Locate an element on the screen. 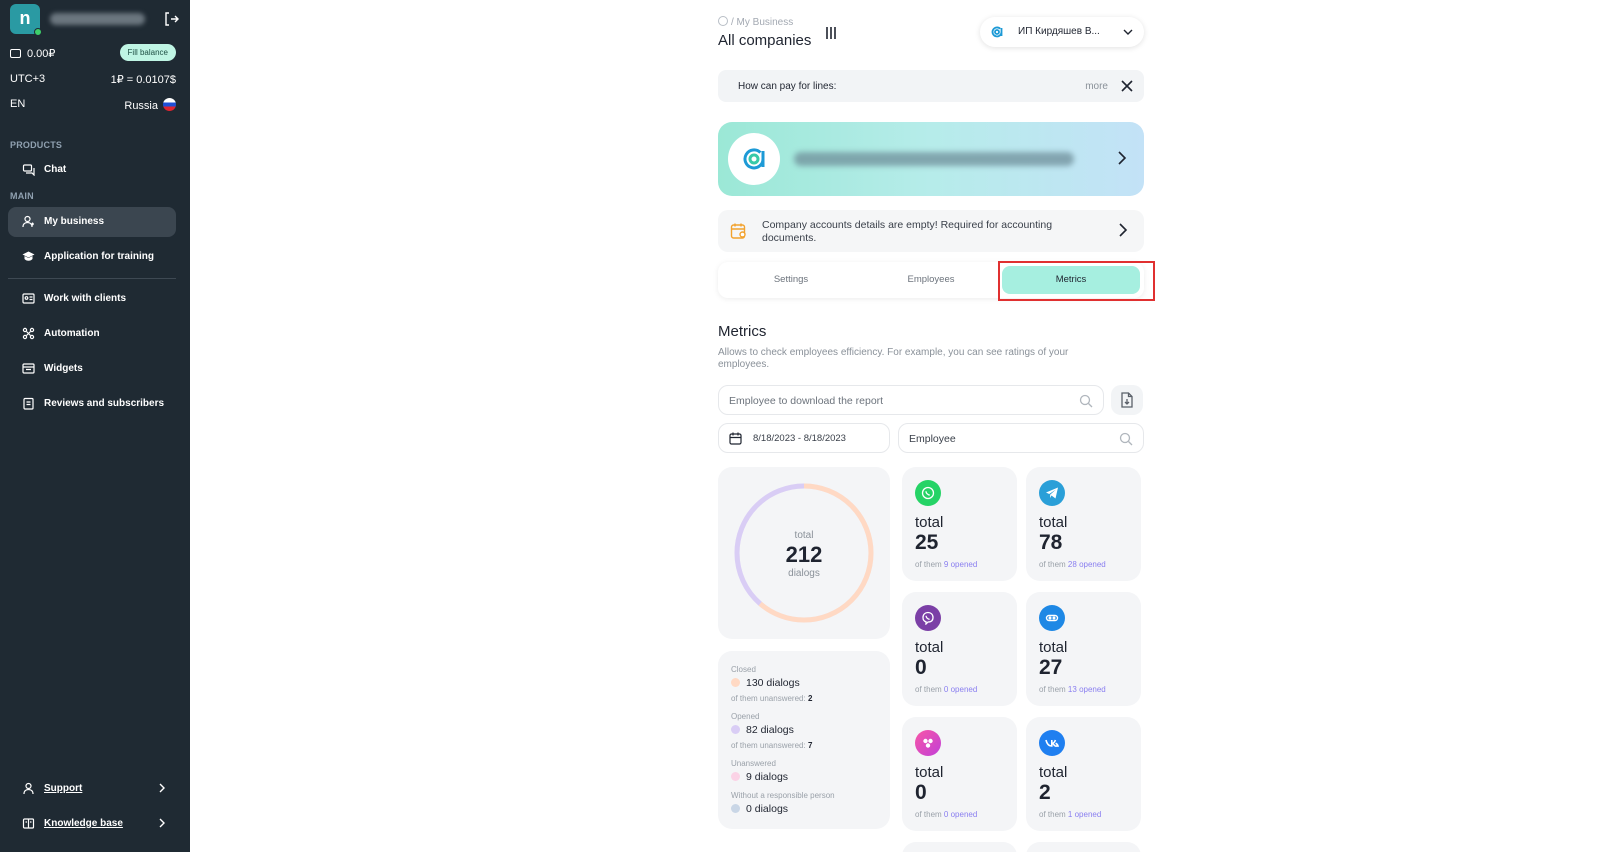 Image resolution: width=1600 pixels, height=852 pixels. channel-total-value: 25 is located at coordinates (927, 542).